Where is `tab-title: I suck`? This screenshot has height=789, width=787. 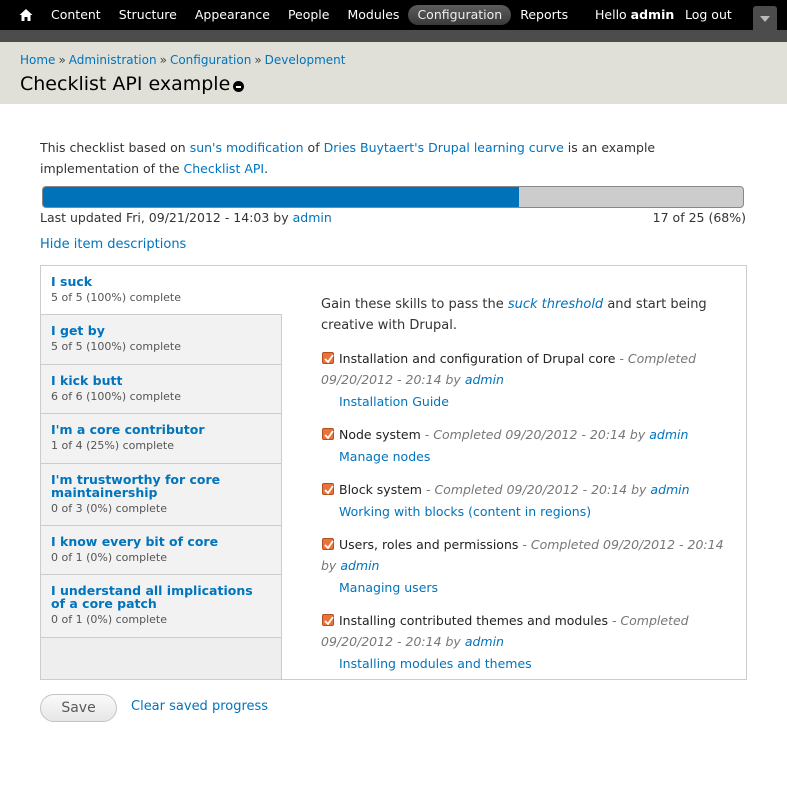 tab-title: I suck is located at coordinates (72, 281).